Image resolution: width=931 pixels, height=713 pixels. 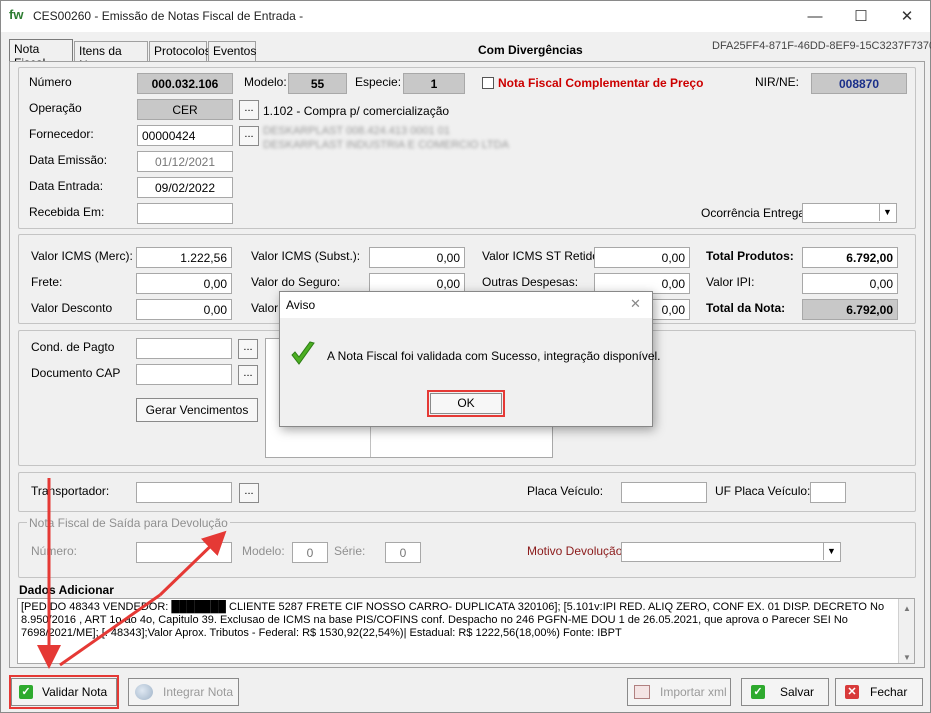 What do you see at coordinates (132, 573) in the screenshot?
I see `annotation-arrows` at bounding box center [132, 573].